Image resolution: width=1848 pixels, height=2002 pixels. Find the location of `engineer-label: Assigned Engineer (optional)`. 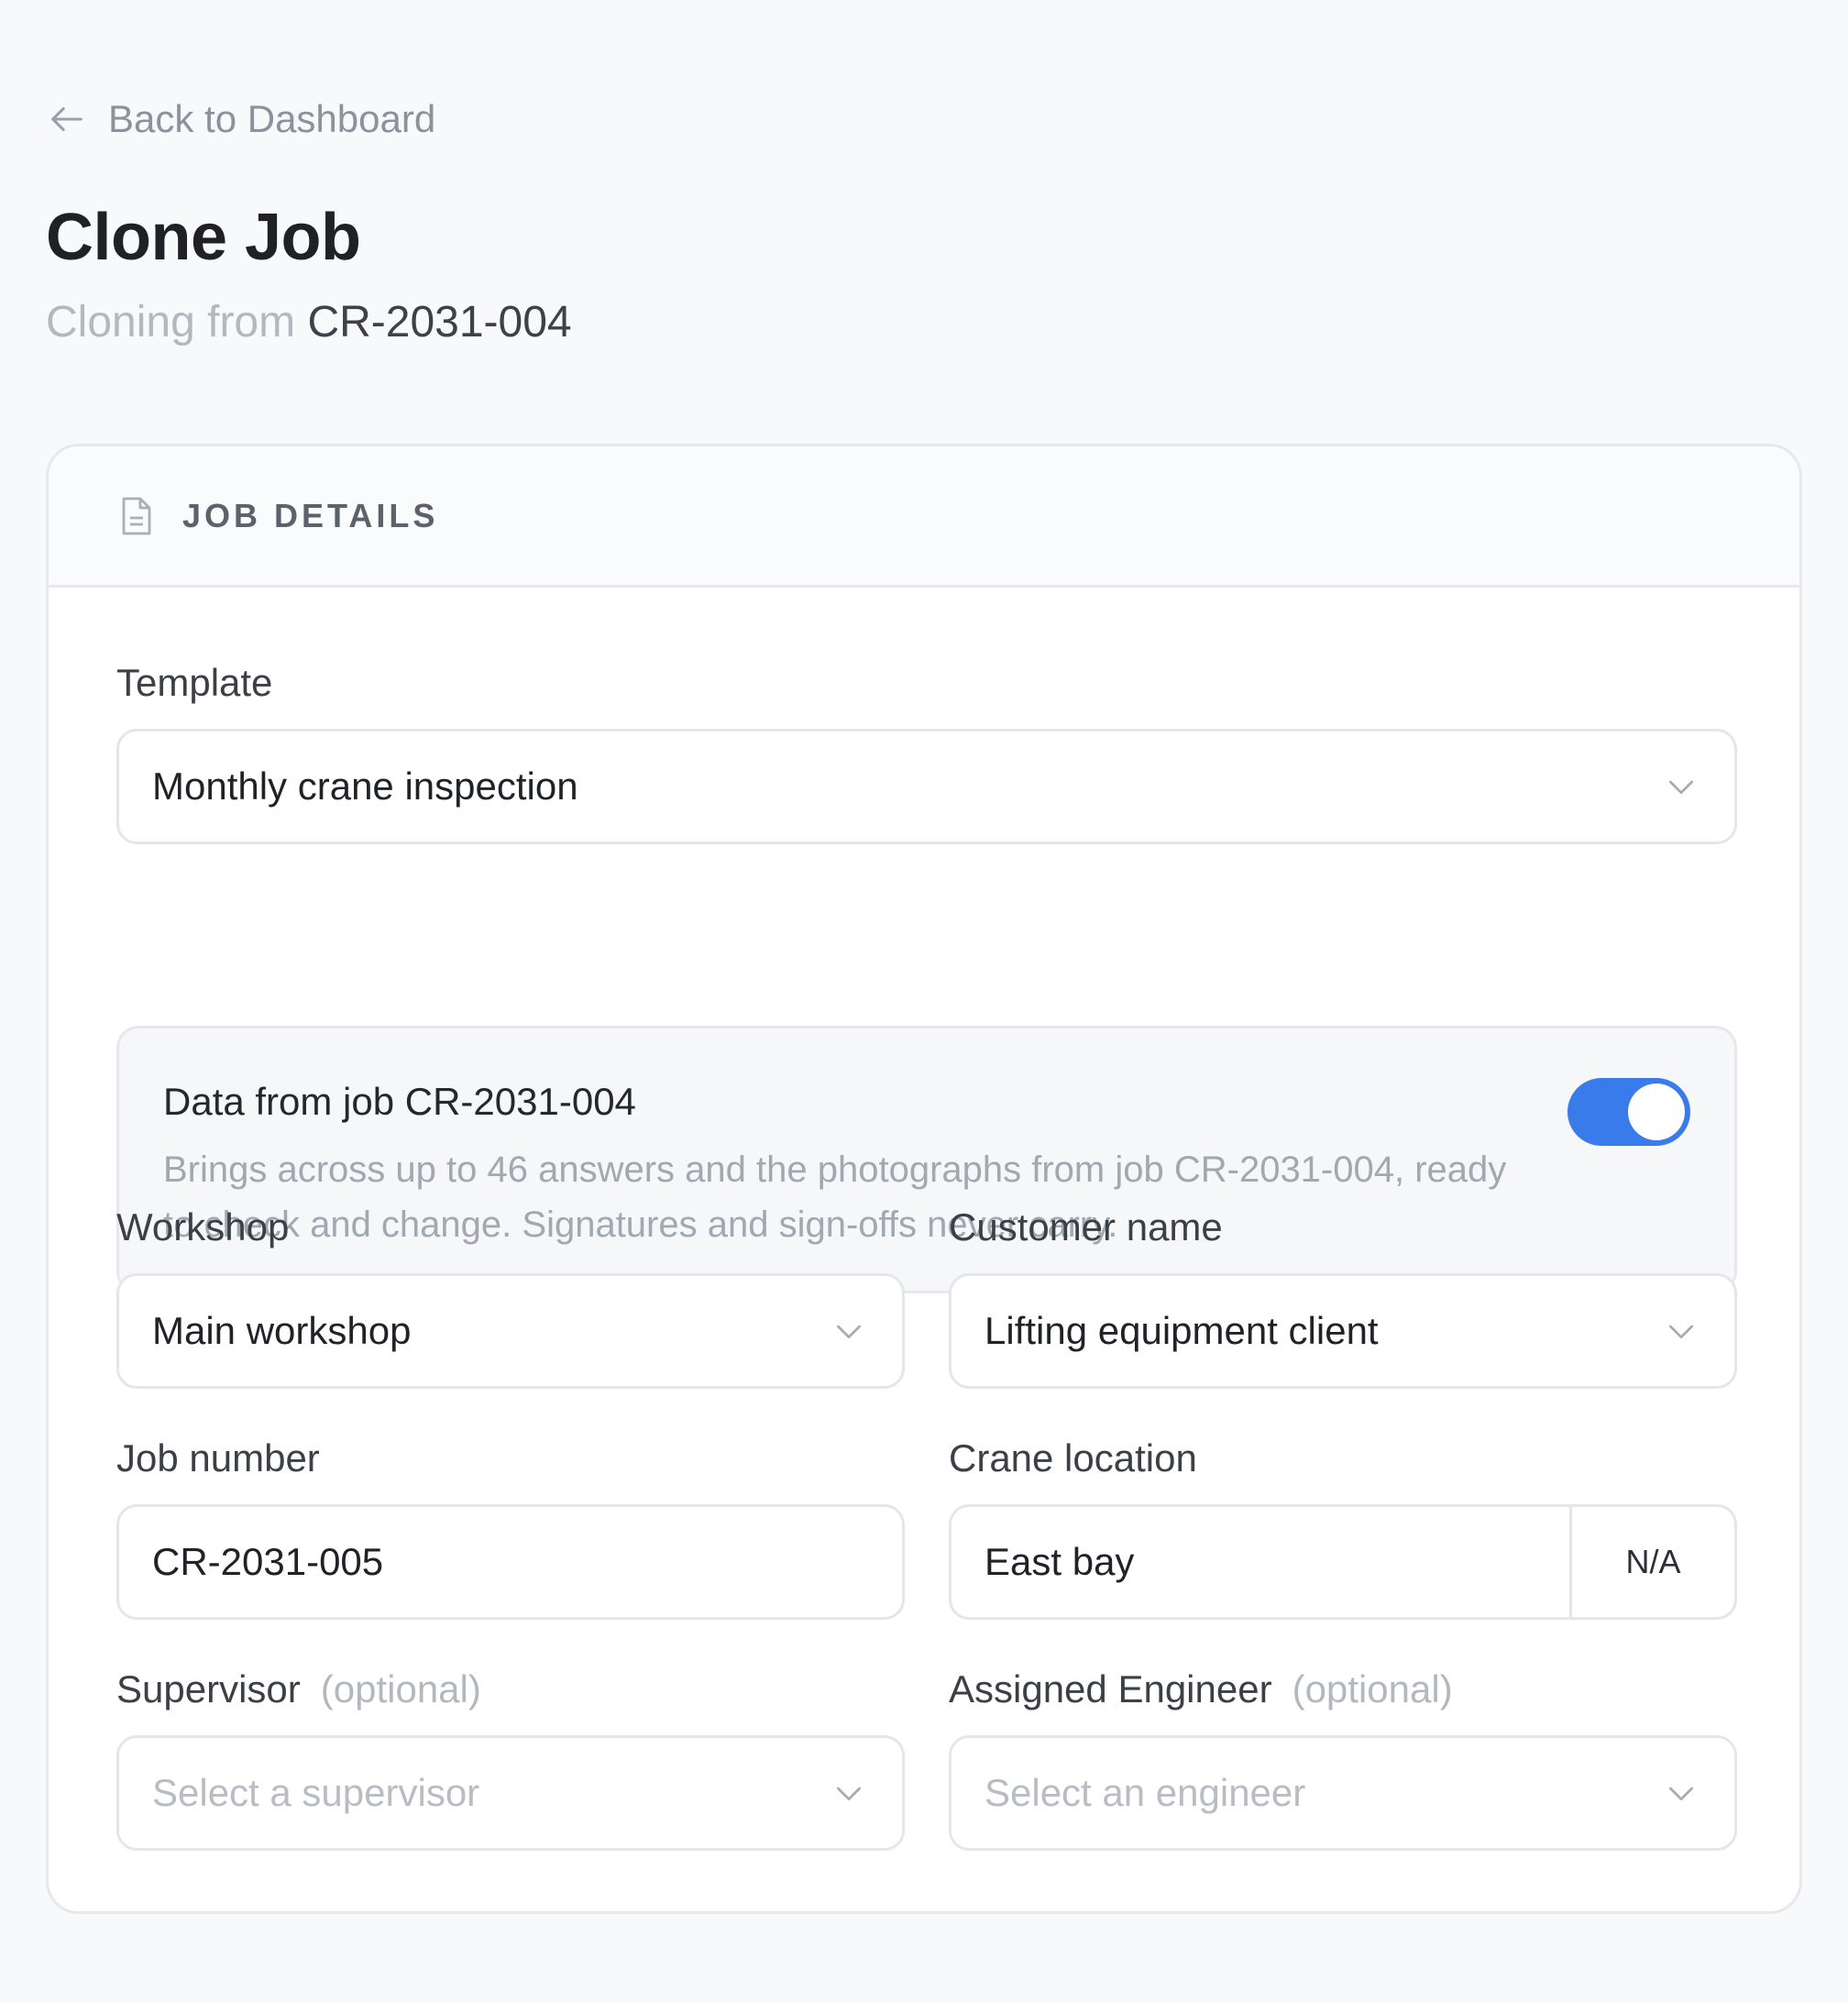

engineer-label: Assigned Engineer (optional) is located at coordinates (1201, 1689).